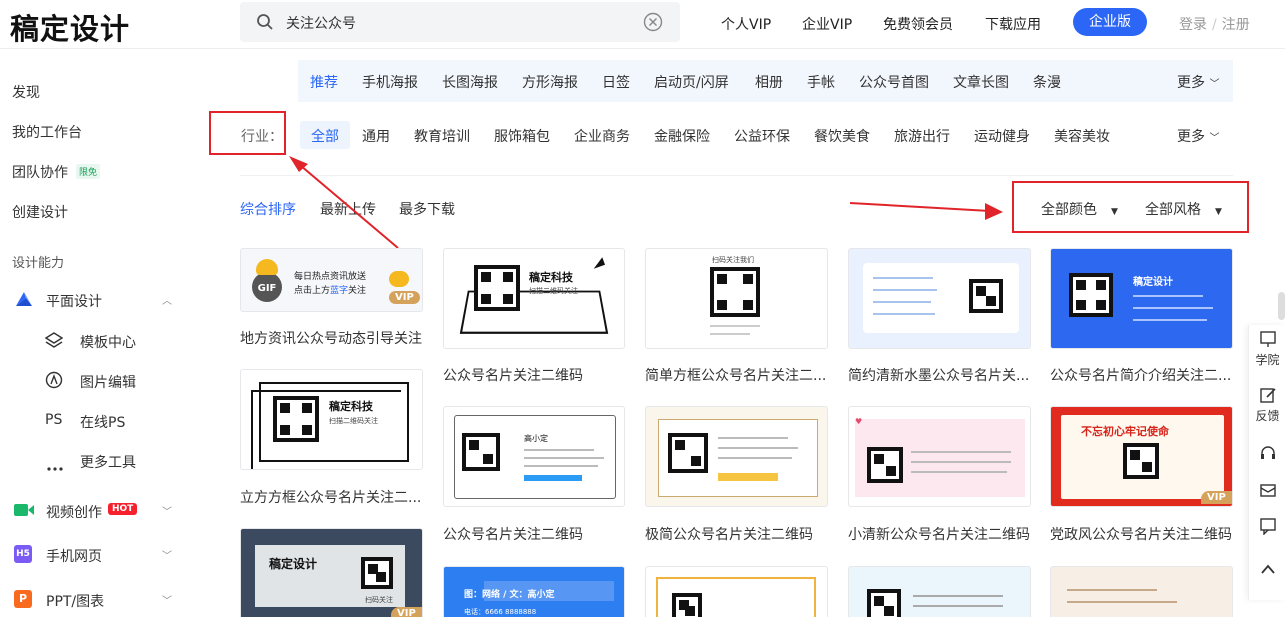 The height and width of the screenshot is (617, 1285). Describe the element at coordinates (40, 212) in the screenshot. I see `sidebar-item-create: 创建设计` at that location.